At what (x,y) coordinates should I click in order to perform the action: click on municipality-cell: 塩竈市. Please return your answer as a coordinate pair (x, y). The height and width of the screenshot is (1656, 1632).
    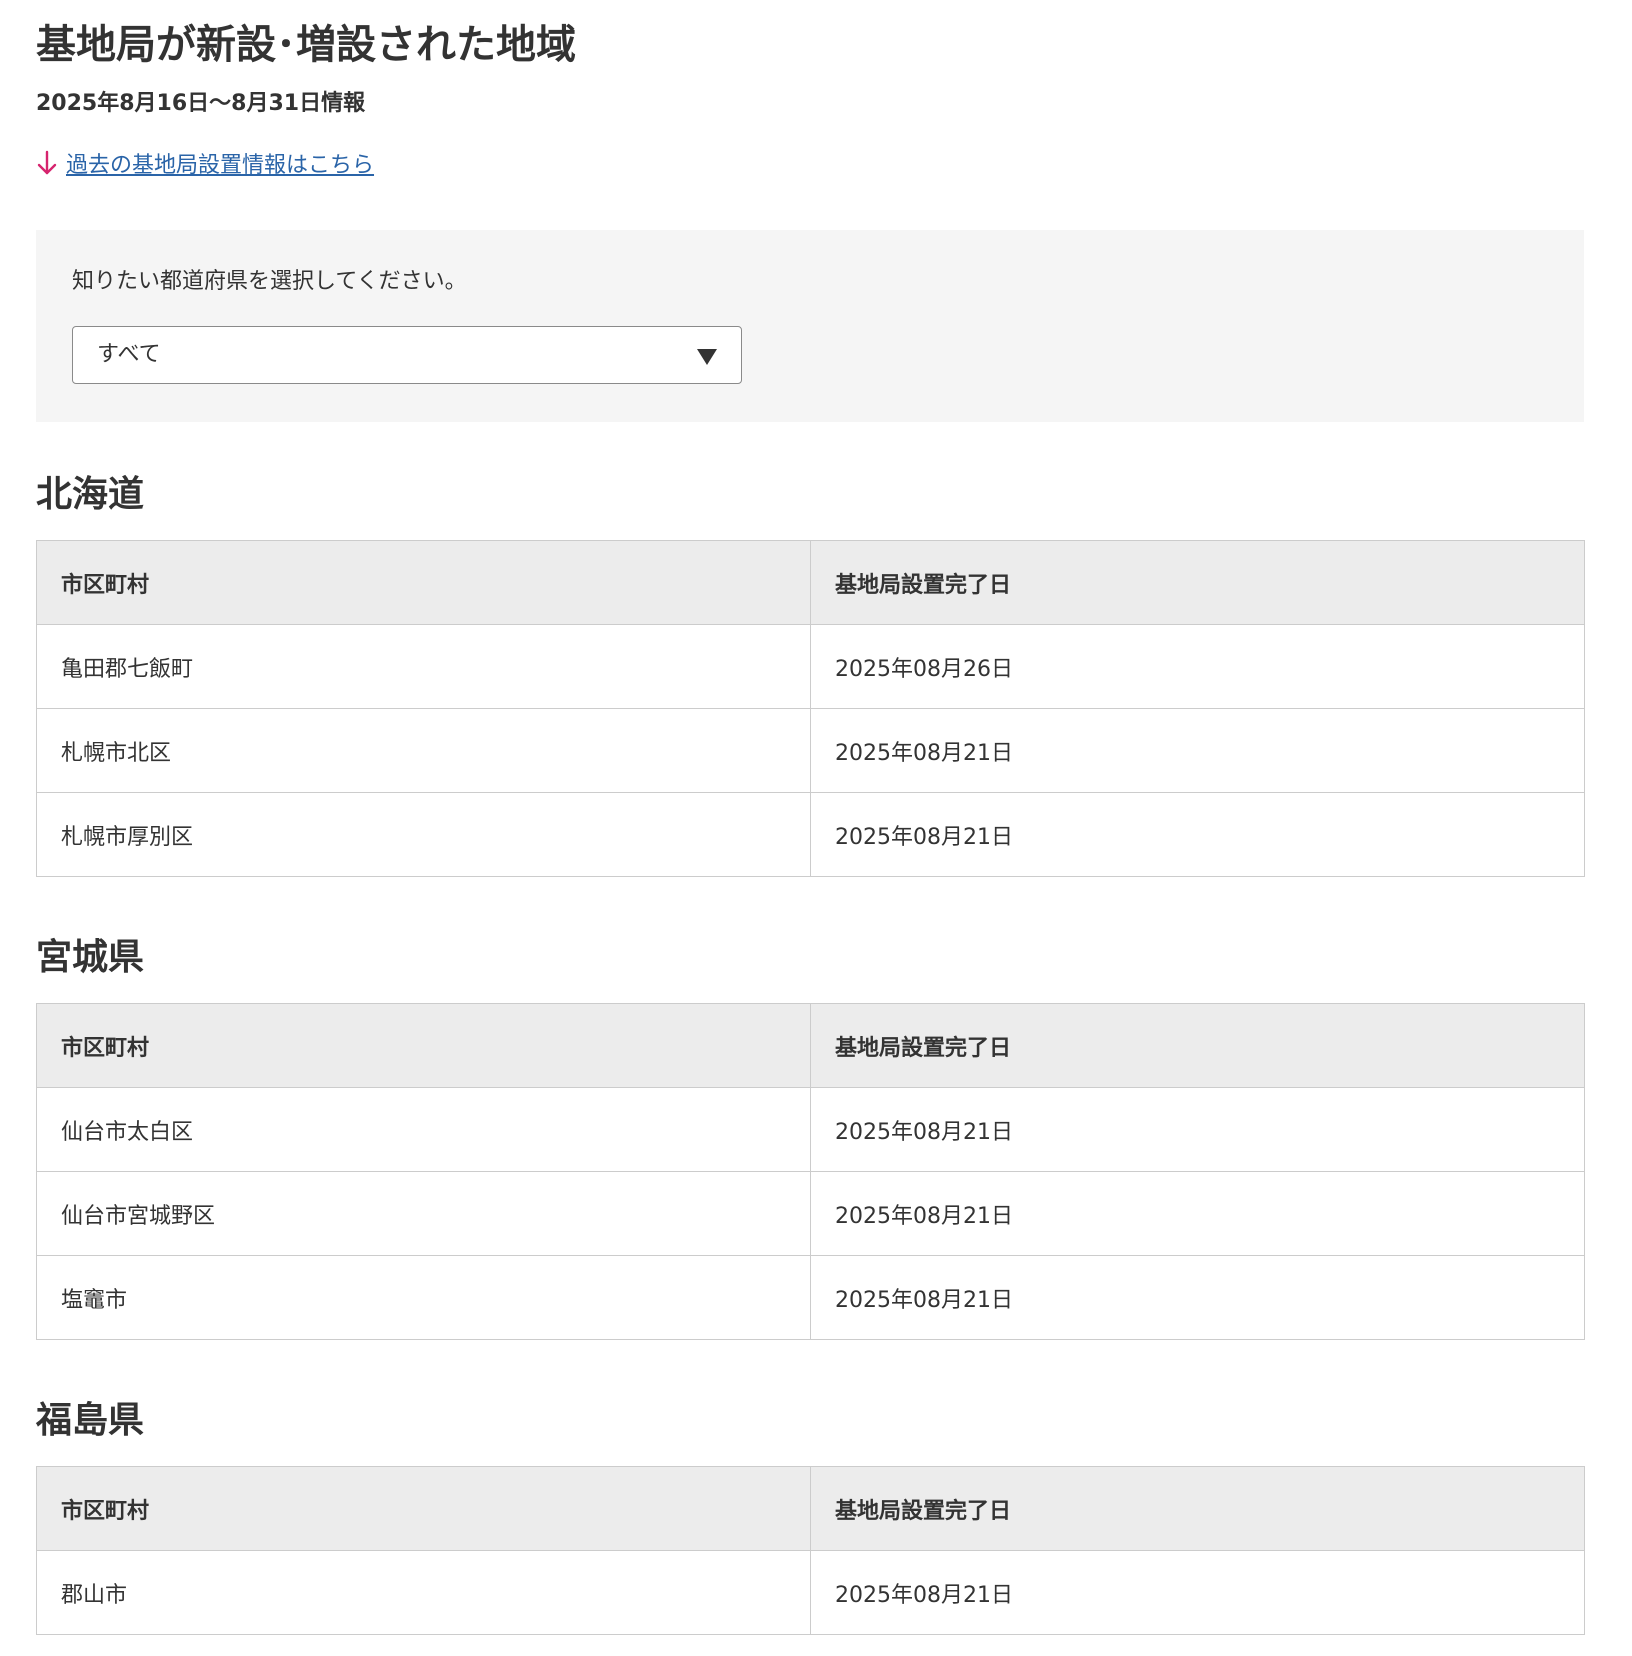
    Looking at the image, I should click on (423, 1297).